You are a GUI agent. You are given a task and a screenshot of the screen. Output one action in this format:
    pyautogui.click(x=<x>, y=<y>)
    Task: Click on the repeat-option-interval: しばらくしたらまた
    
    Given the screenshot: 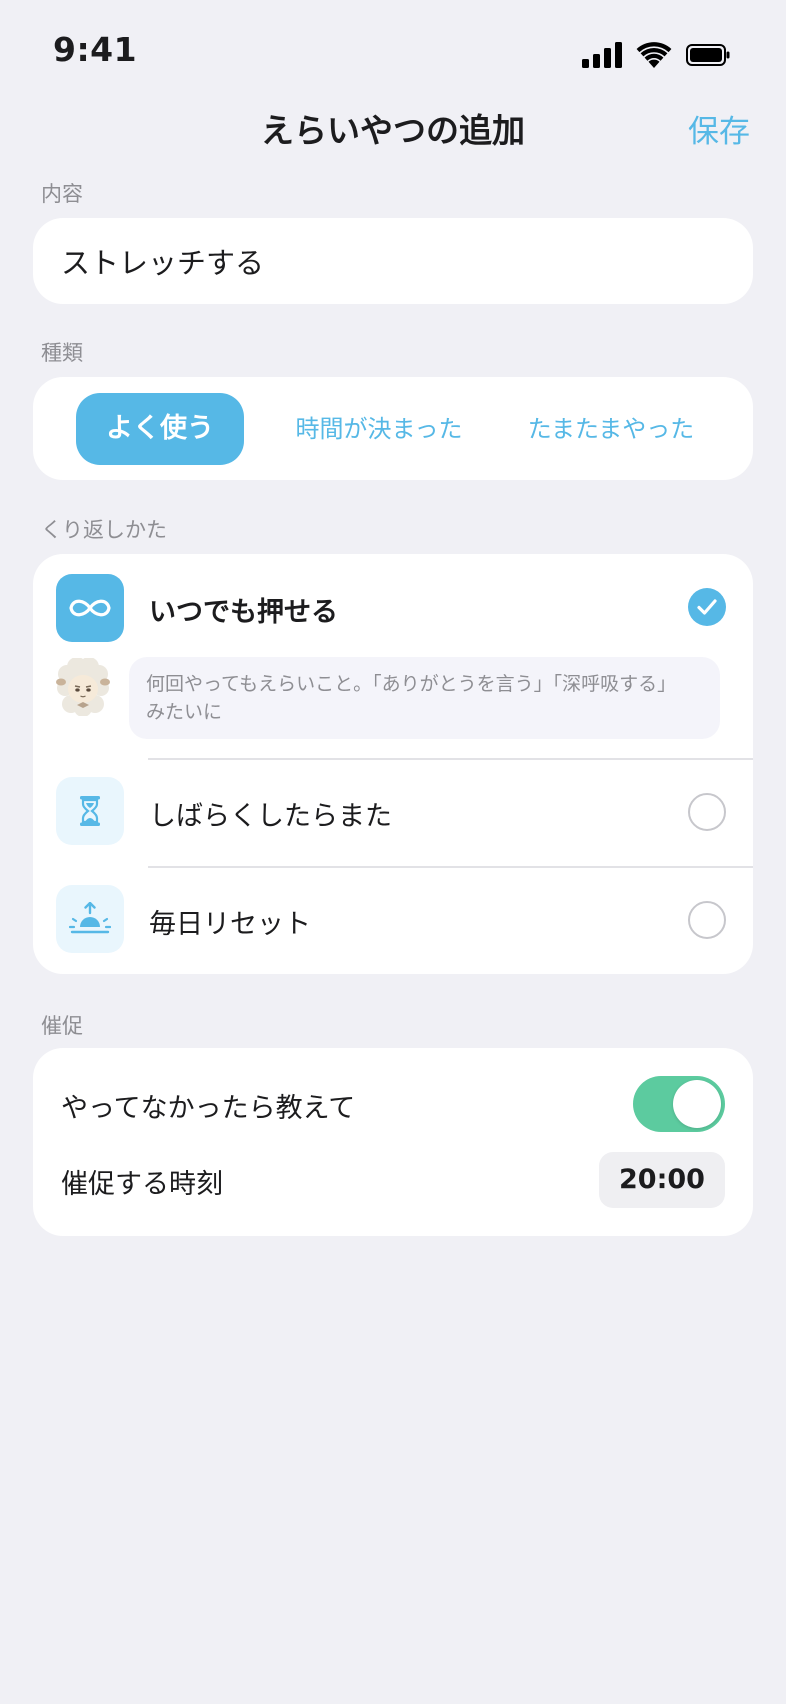 What is the action you would take?
    pyautogui.click(x=393, y=813)
    